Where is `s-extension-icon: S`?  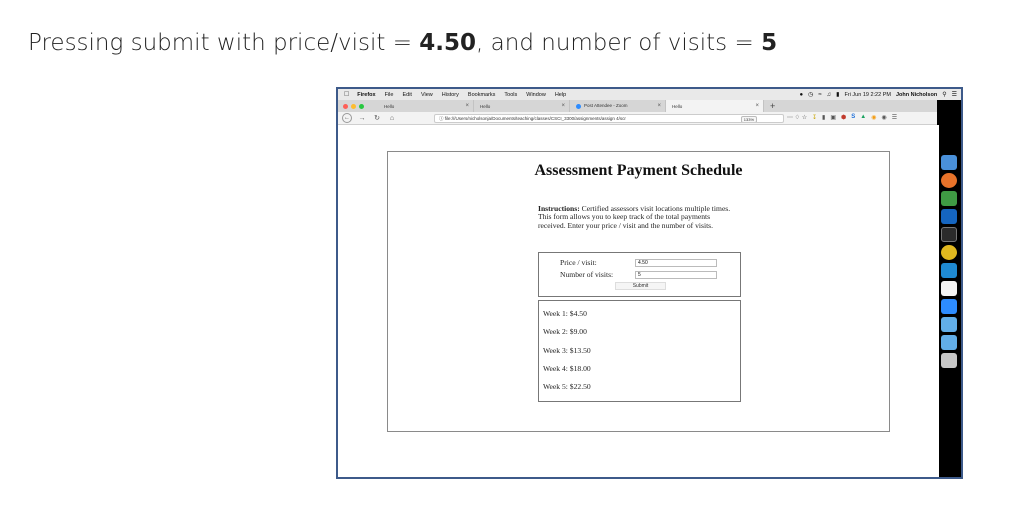 s-extension-icon: S is located at coordinates (853, 117).